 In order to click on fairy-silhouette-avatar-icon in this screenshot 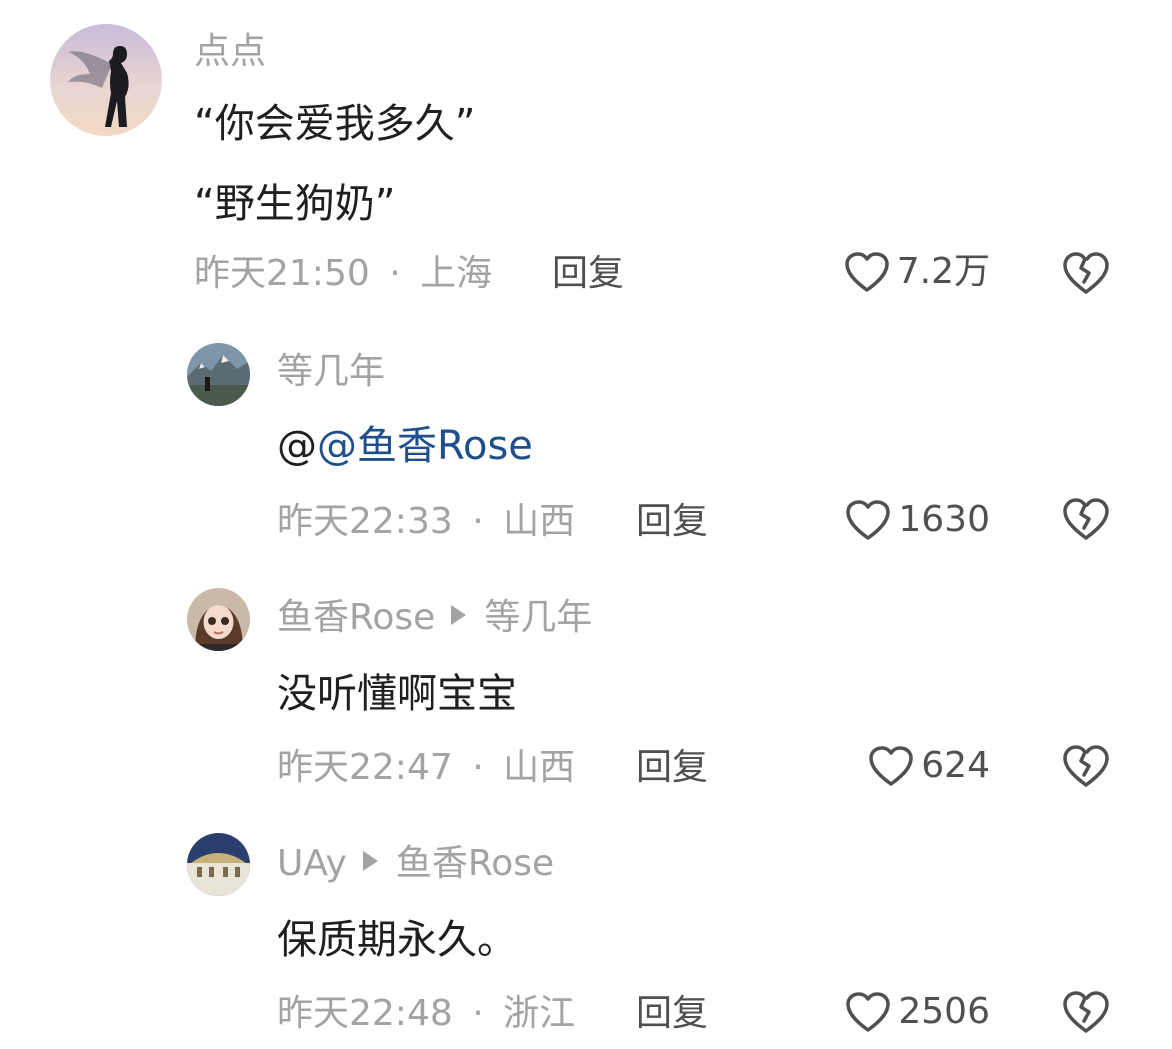, I will do `click(106, 80)`.